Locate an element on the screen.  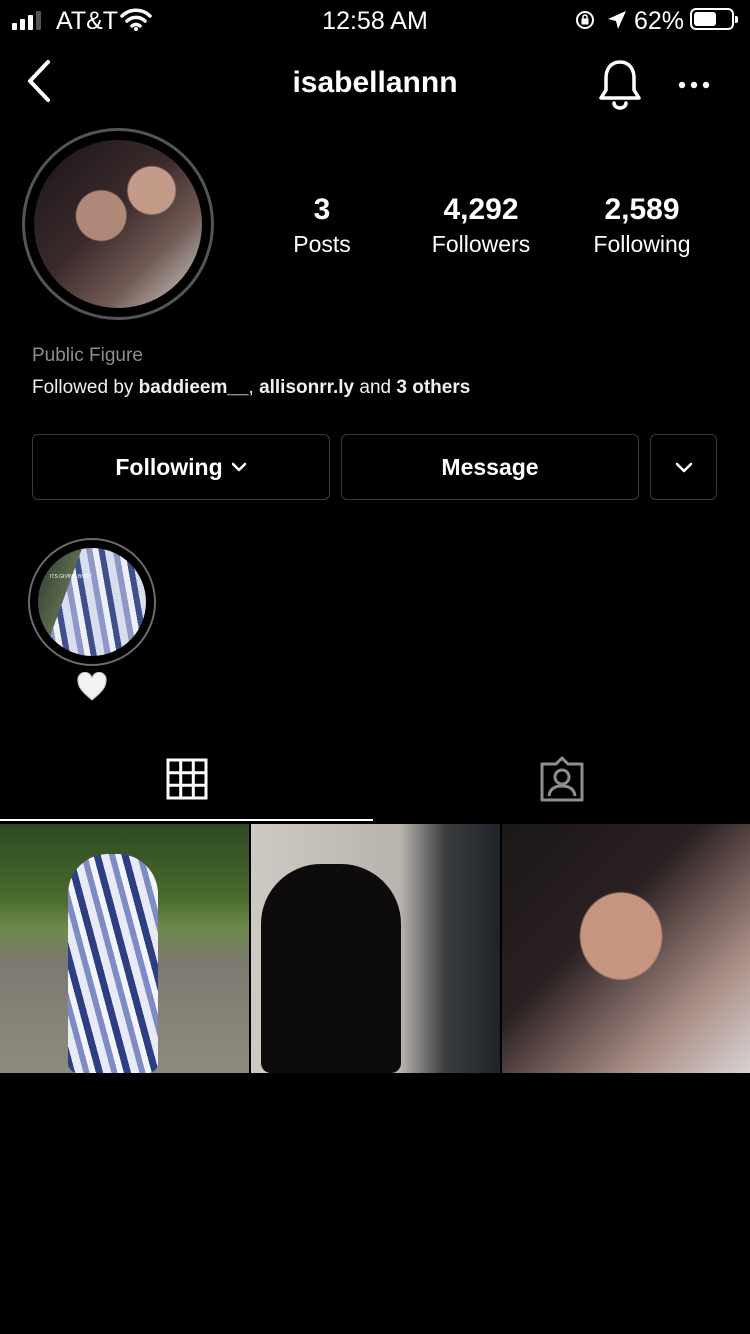
white-heart-icon is located at coordinates (92, 686).